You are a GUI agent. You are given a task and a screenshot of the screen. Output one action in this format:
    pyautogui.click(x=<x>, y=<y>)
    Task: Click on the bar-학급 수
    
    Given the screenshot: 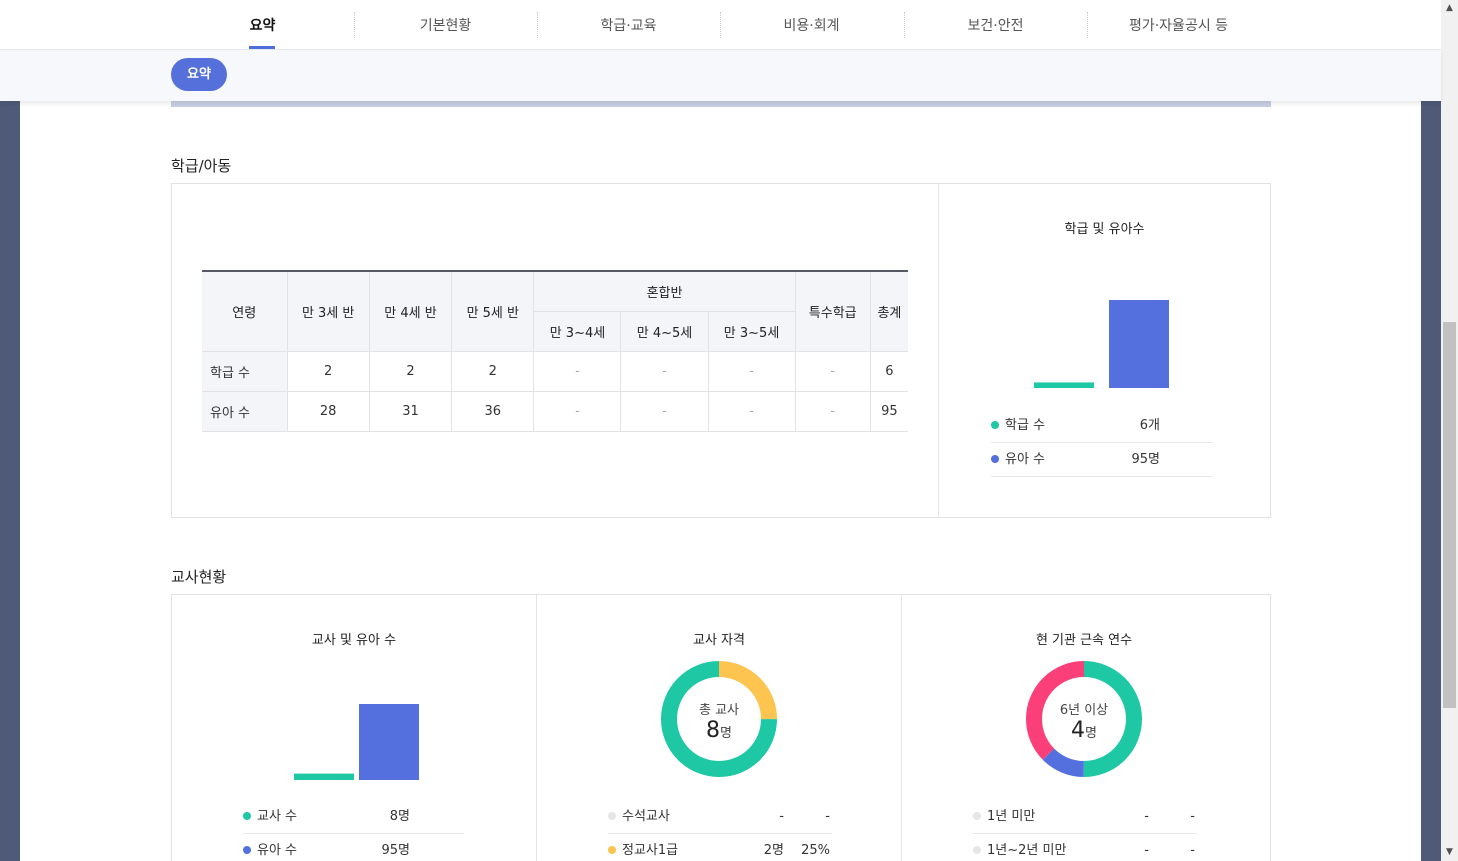 What is the action you would take?
    pyautogui.click(x=1064, y=385)
    